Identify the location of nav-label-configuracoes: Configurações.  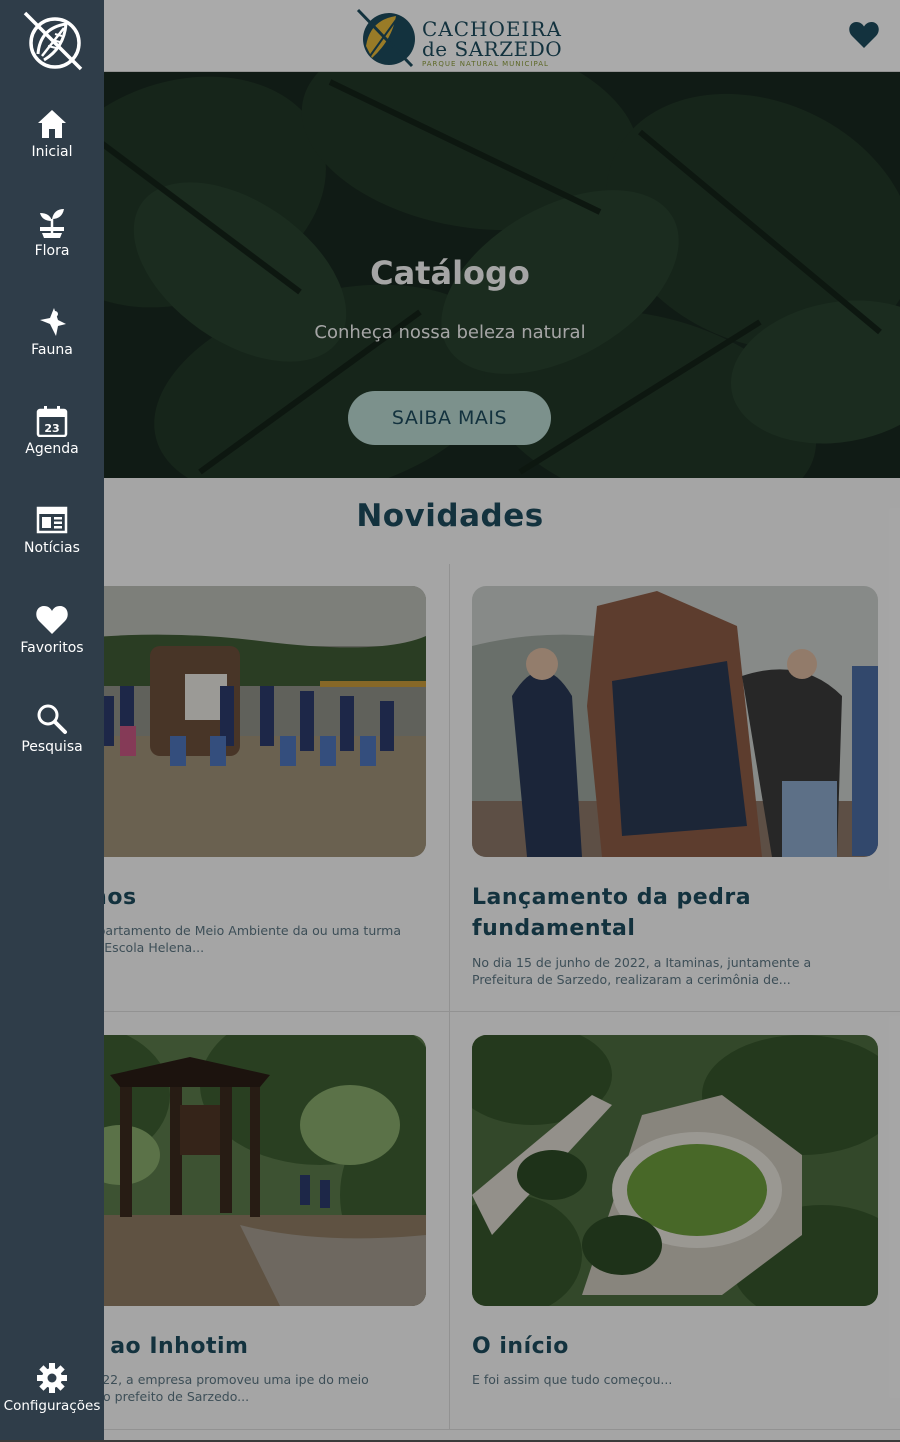
(52, 1406).